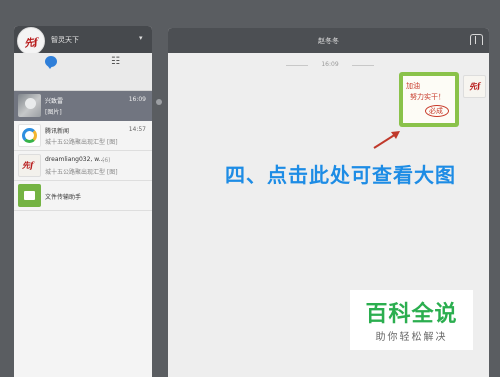 This screenshot has height=377, width=500. What do you see at coordinates (117, 61) in the screenshot?
I see `contacts-icon: ☷` at bounding box center [117, 61].